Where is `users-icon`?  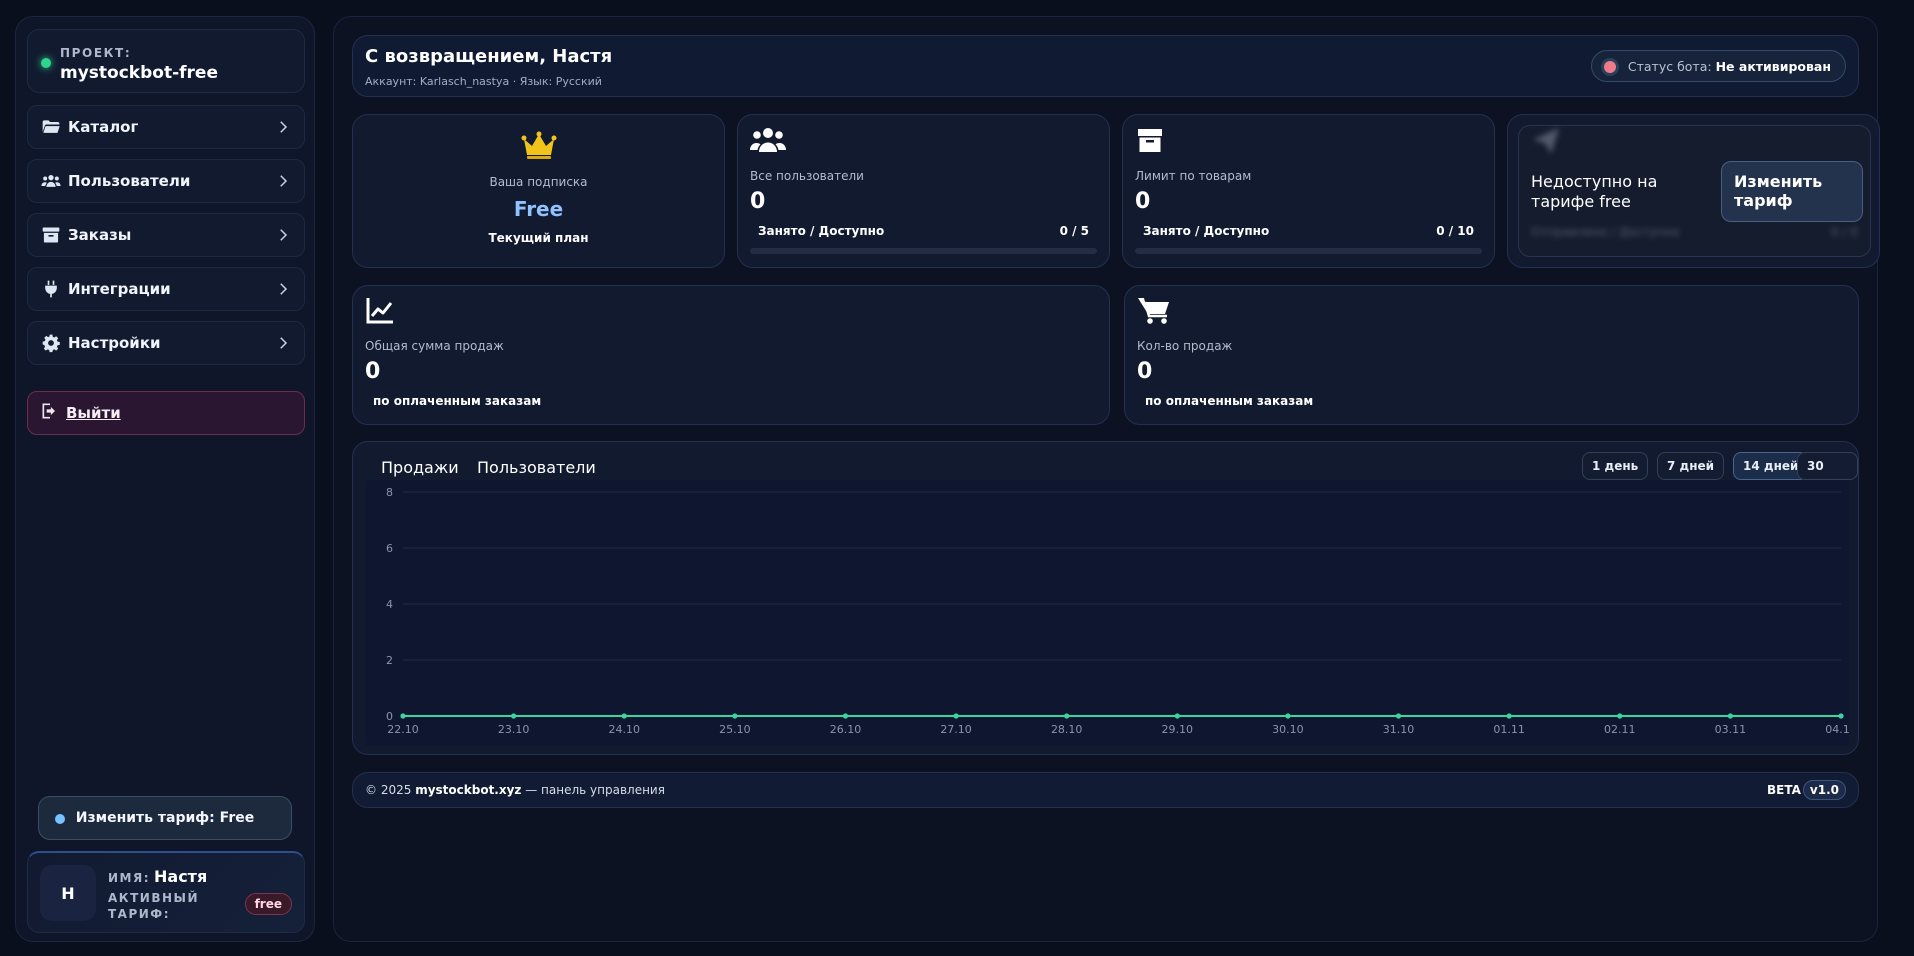 users-icon is located at coordinates (768, 140).